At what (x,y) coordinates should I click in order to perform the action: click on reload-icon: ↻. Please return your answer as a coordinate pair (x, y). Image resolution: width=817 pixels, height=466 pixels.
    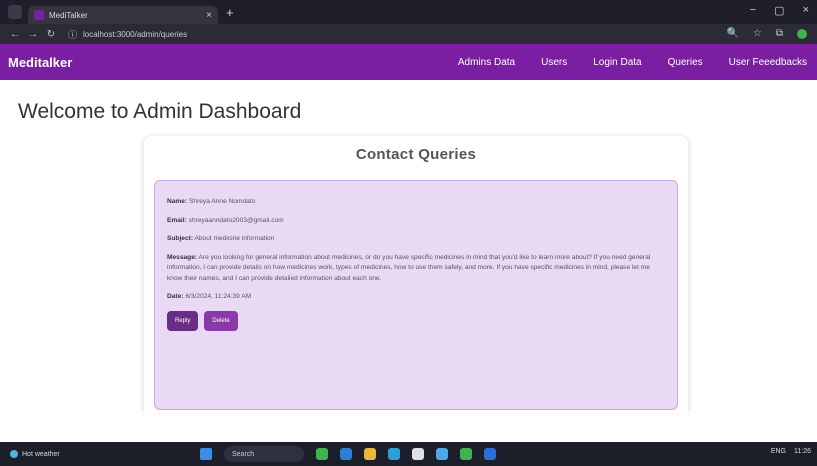
    Looking at the image, I should click on (51, 34).